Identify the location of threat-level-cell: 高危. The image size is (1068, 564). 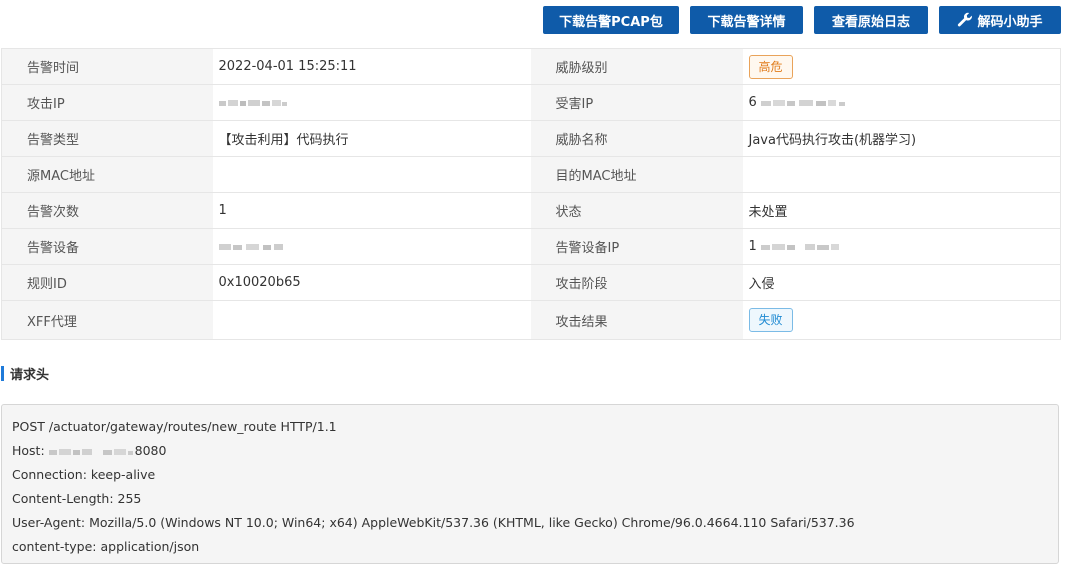
(901, 66).